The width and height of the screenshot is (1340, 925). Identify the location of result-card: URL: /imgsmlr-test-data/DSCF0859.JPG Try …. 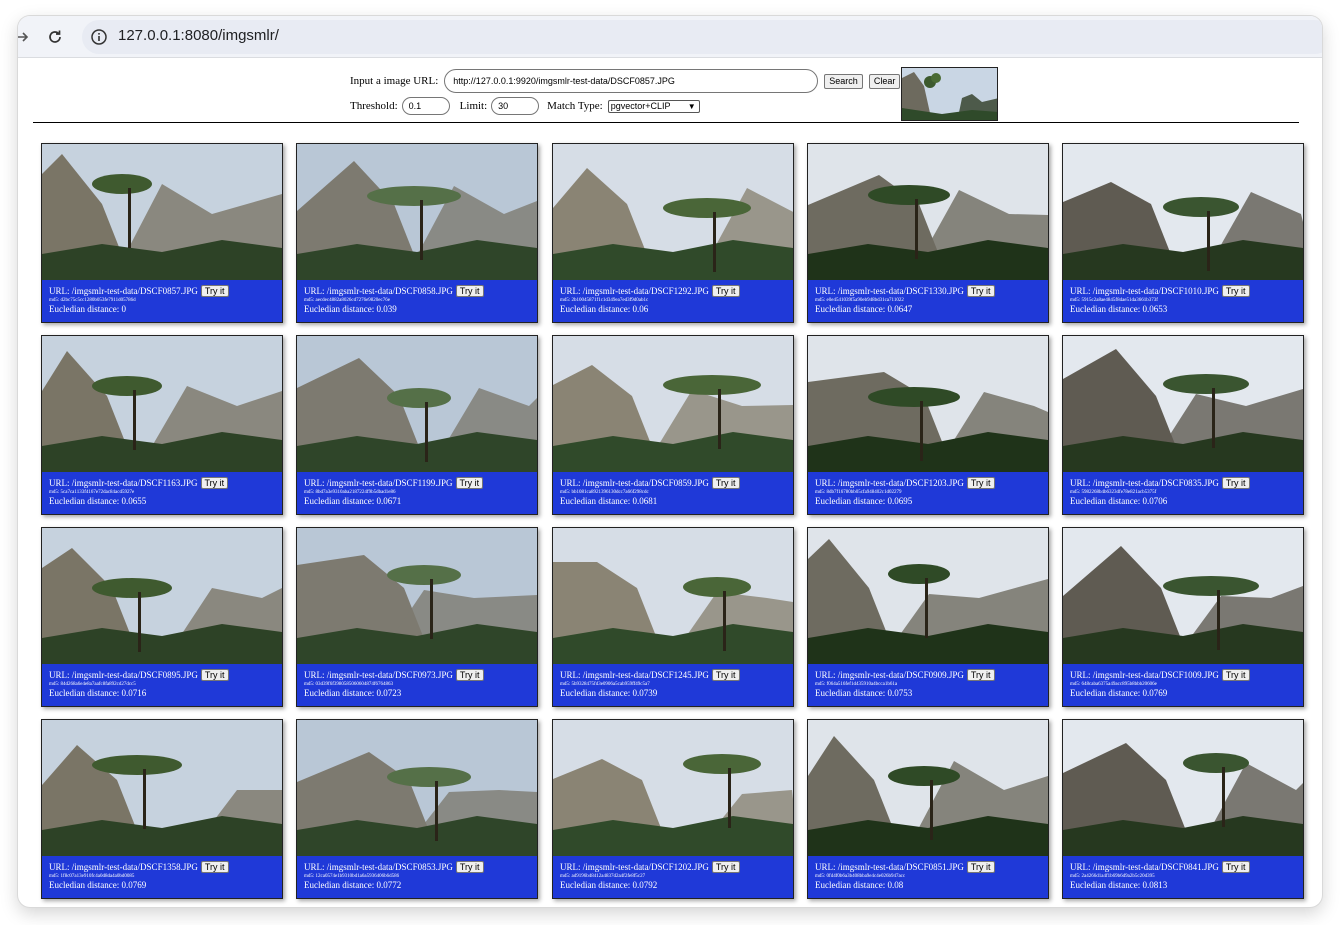
(673, 425).